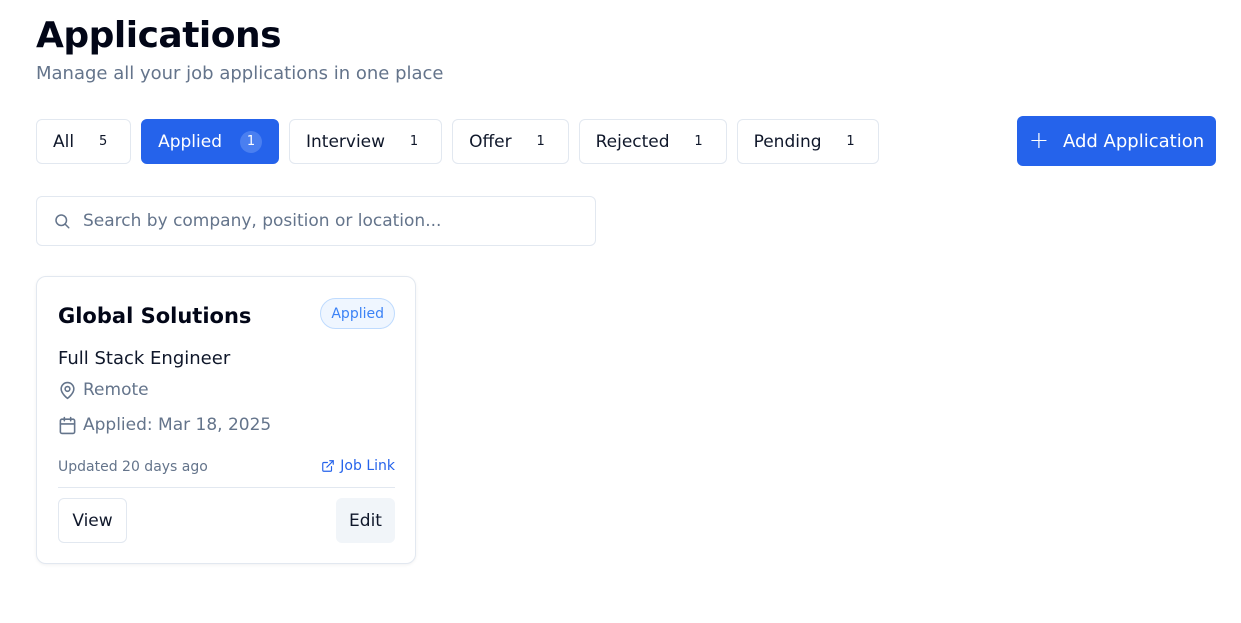  What do you see at coordinates (67, 425) in the screenshot?
I see `calendar-icon` at bounding box center [67, 425].